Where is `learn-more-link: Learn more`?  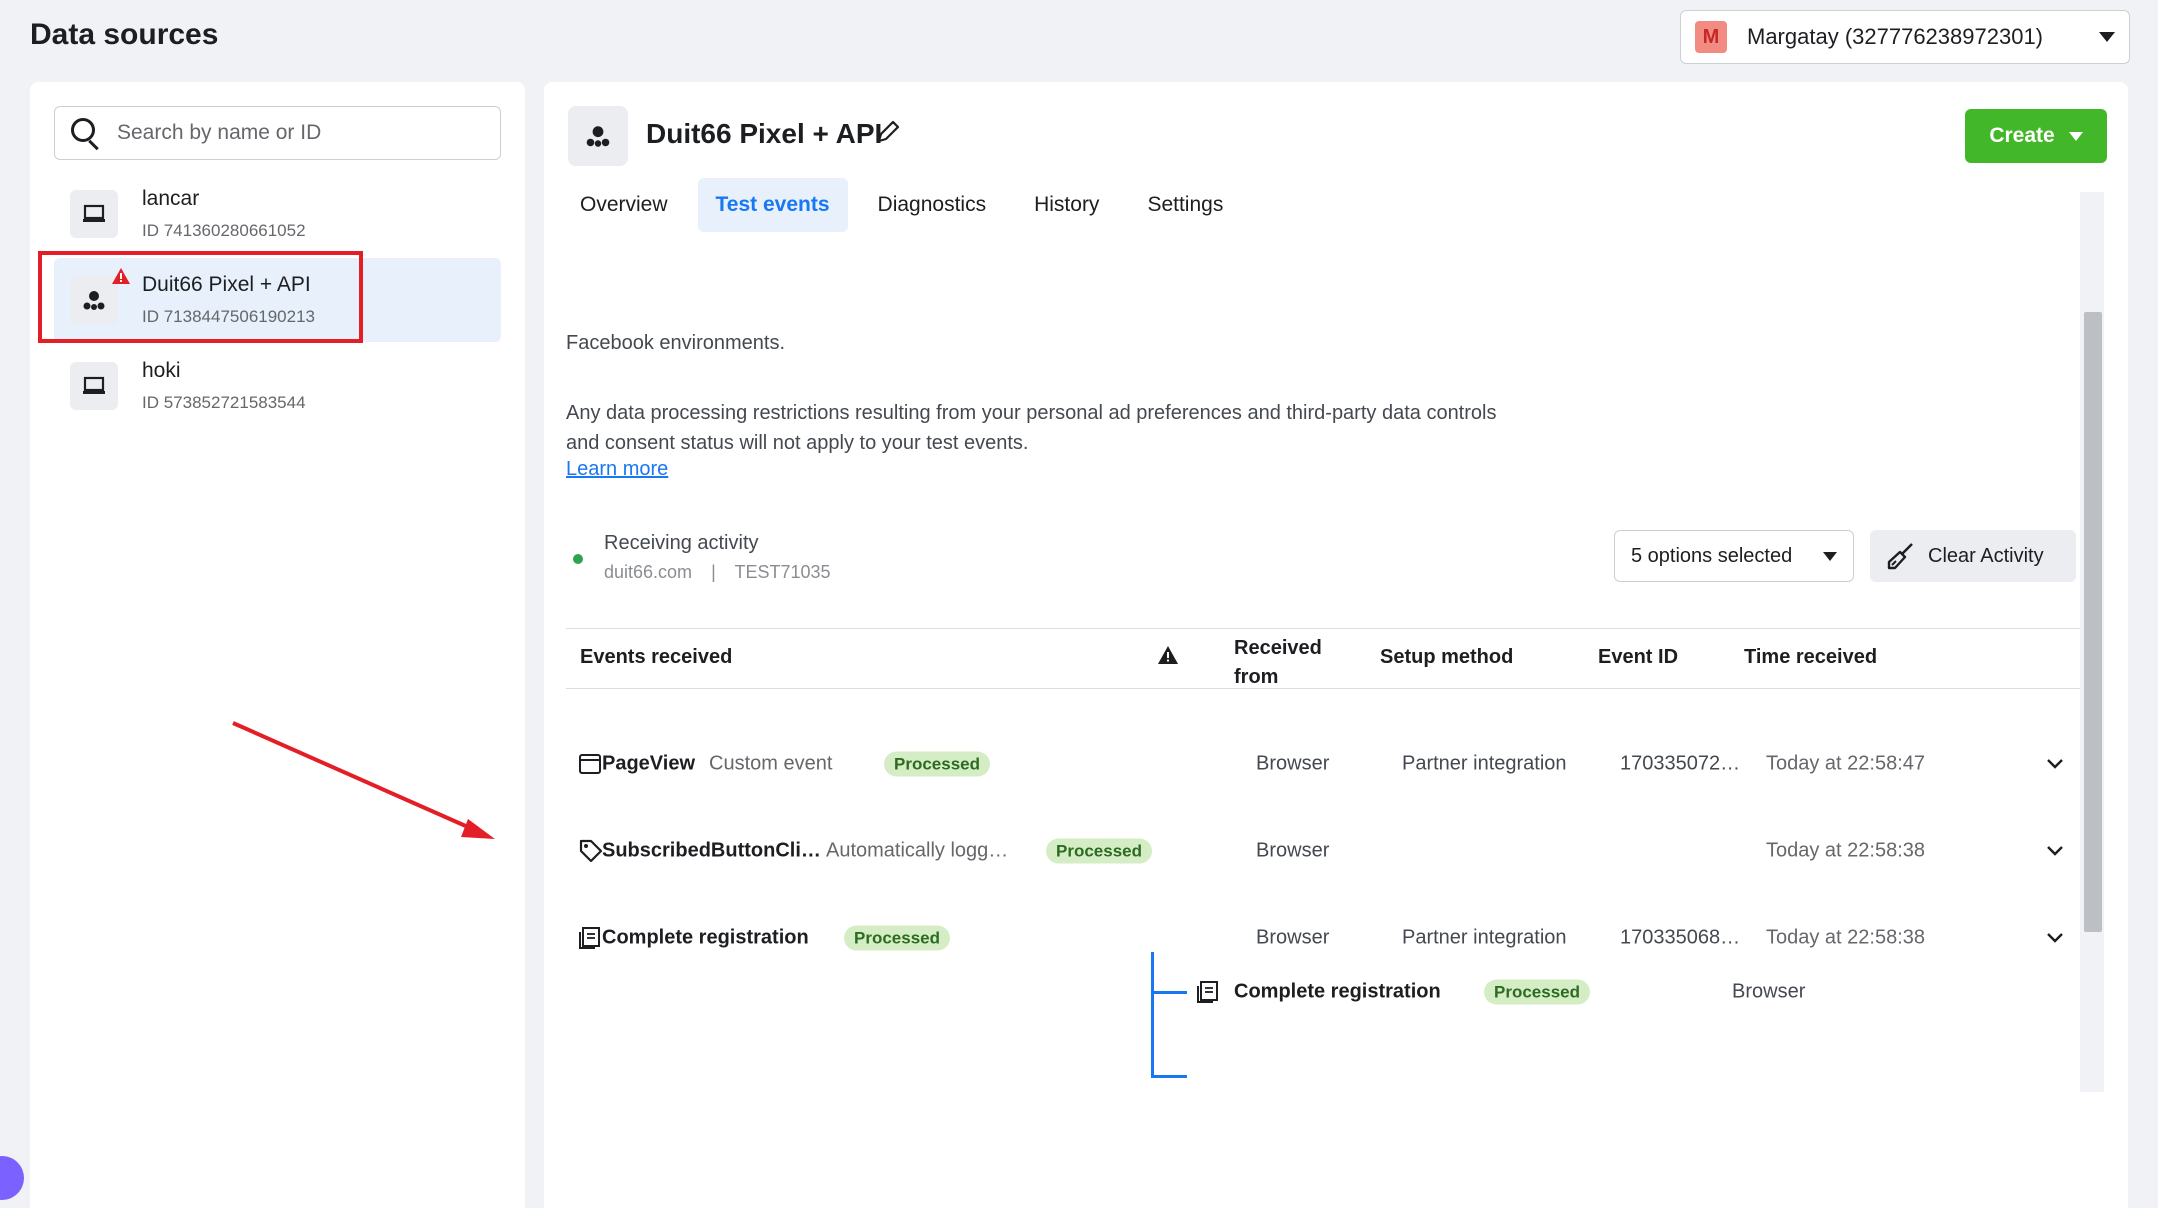 learn-more-link: Learn more is located at coordinates (617, 469).